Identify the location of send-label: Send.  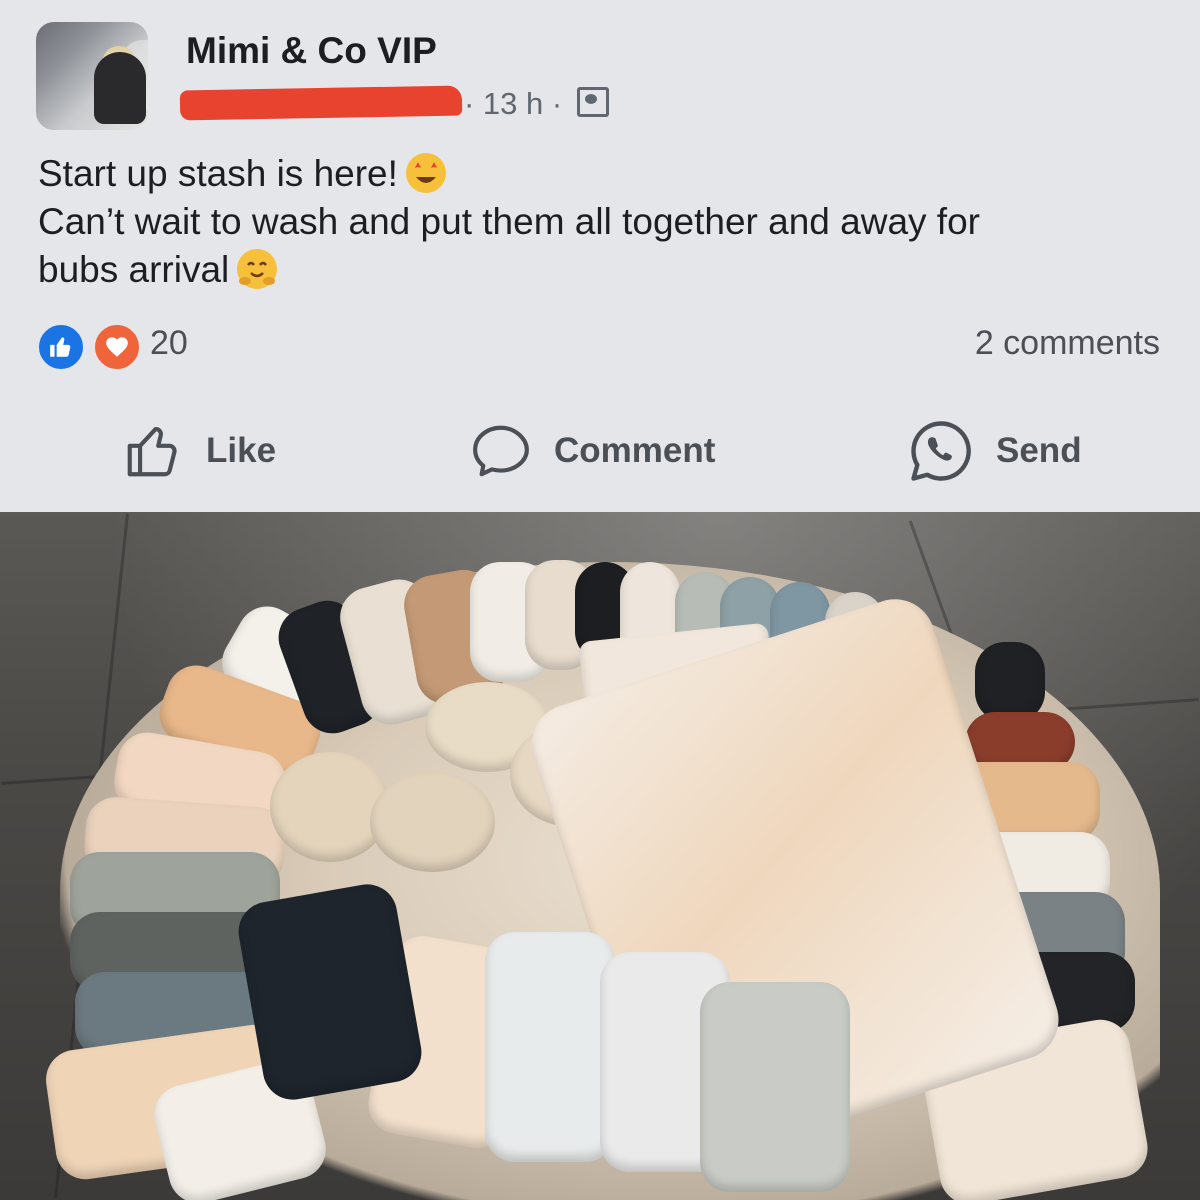
(1039, 450).